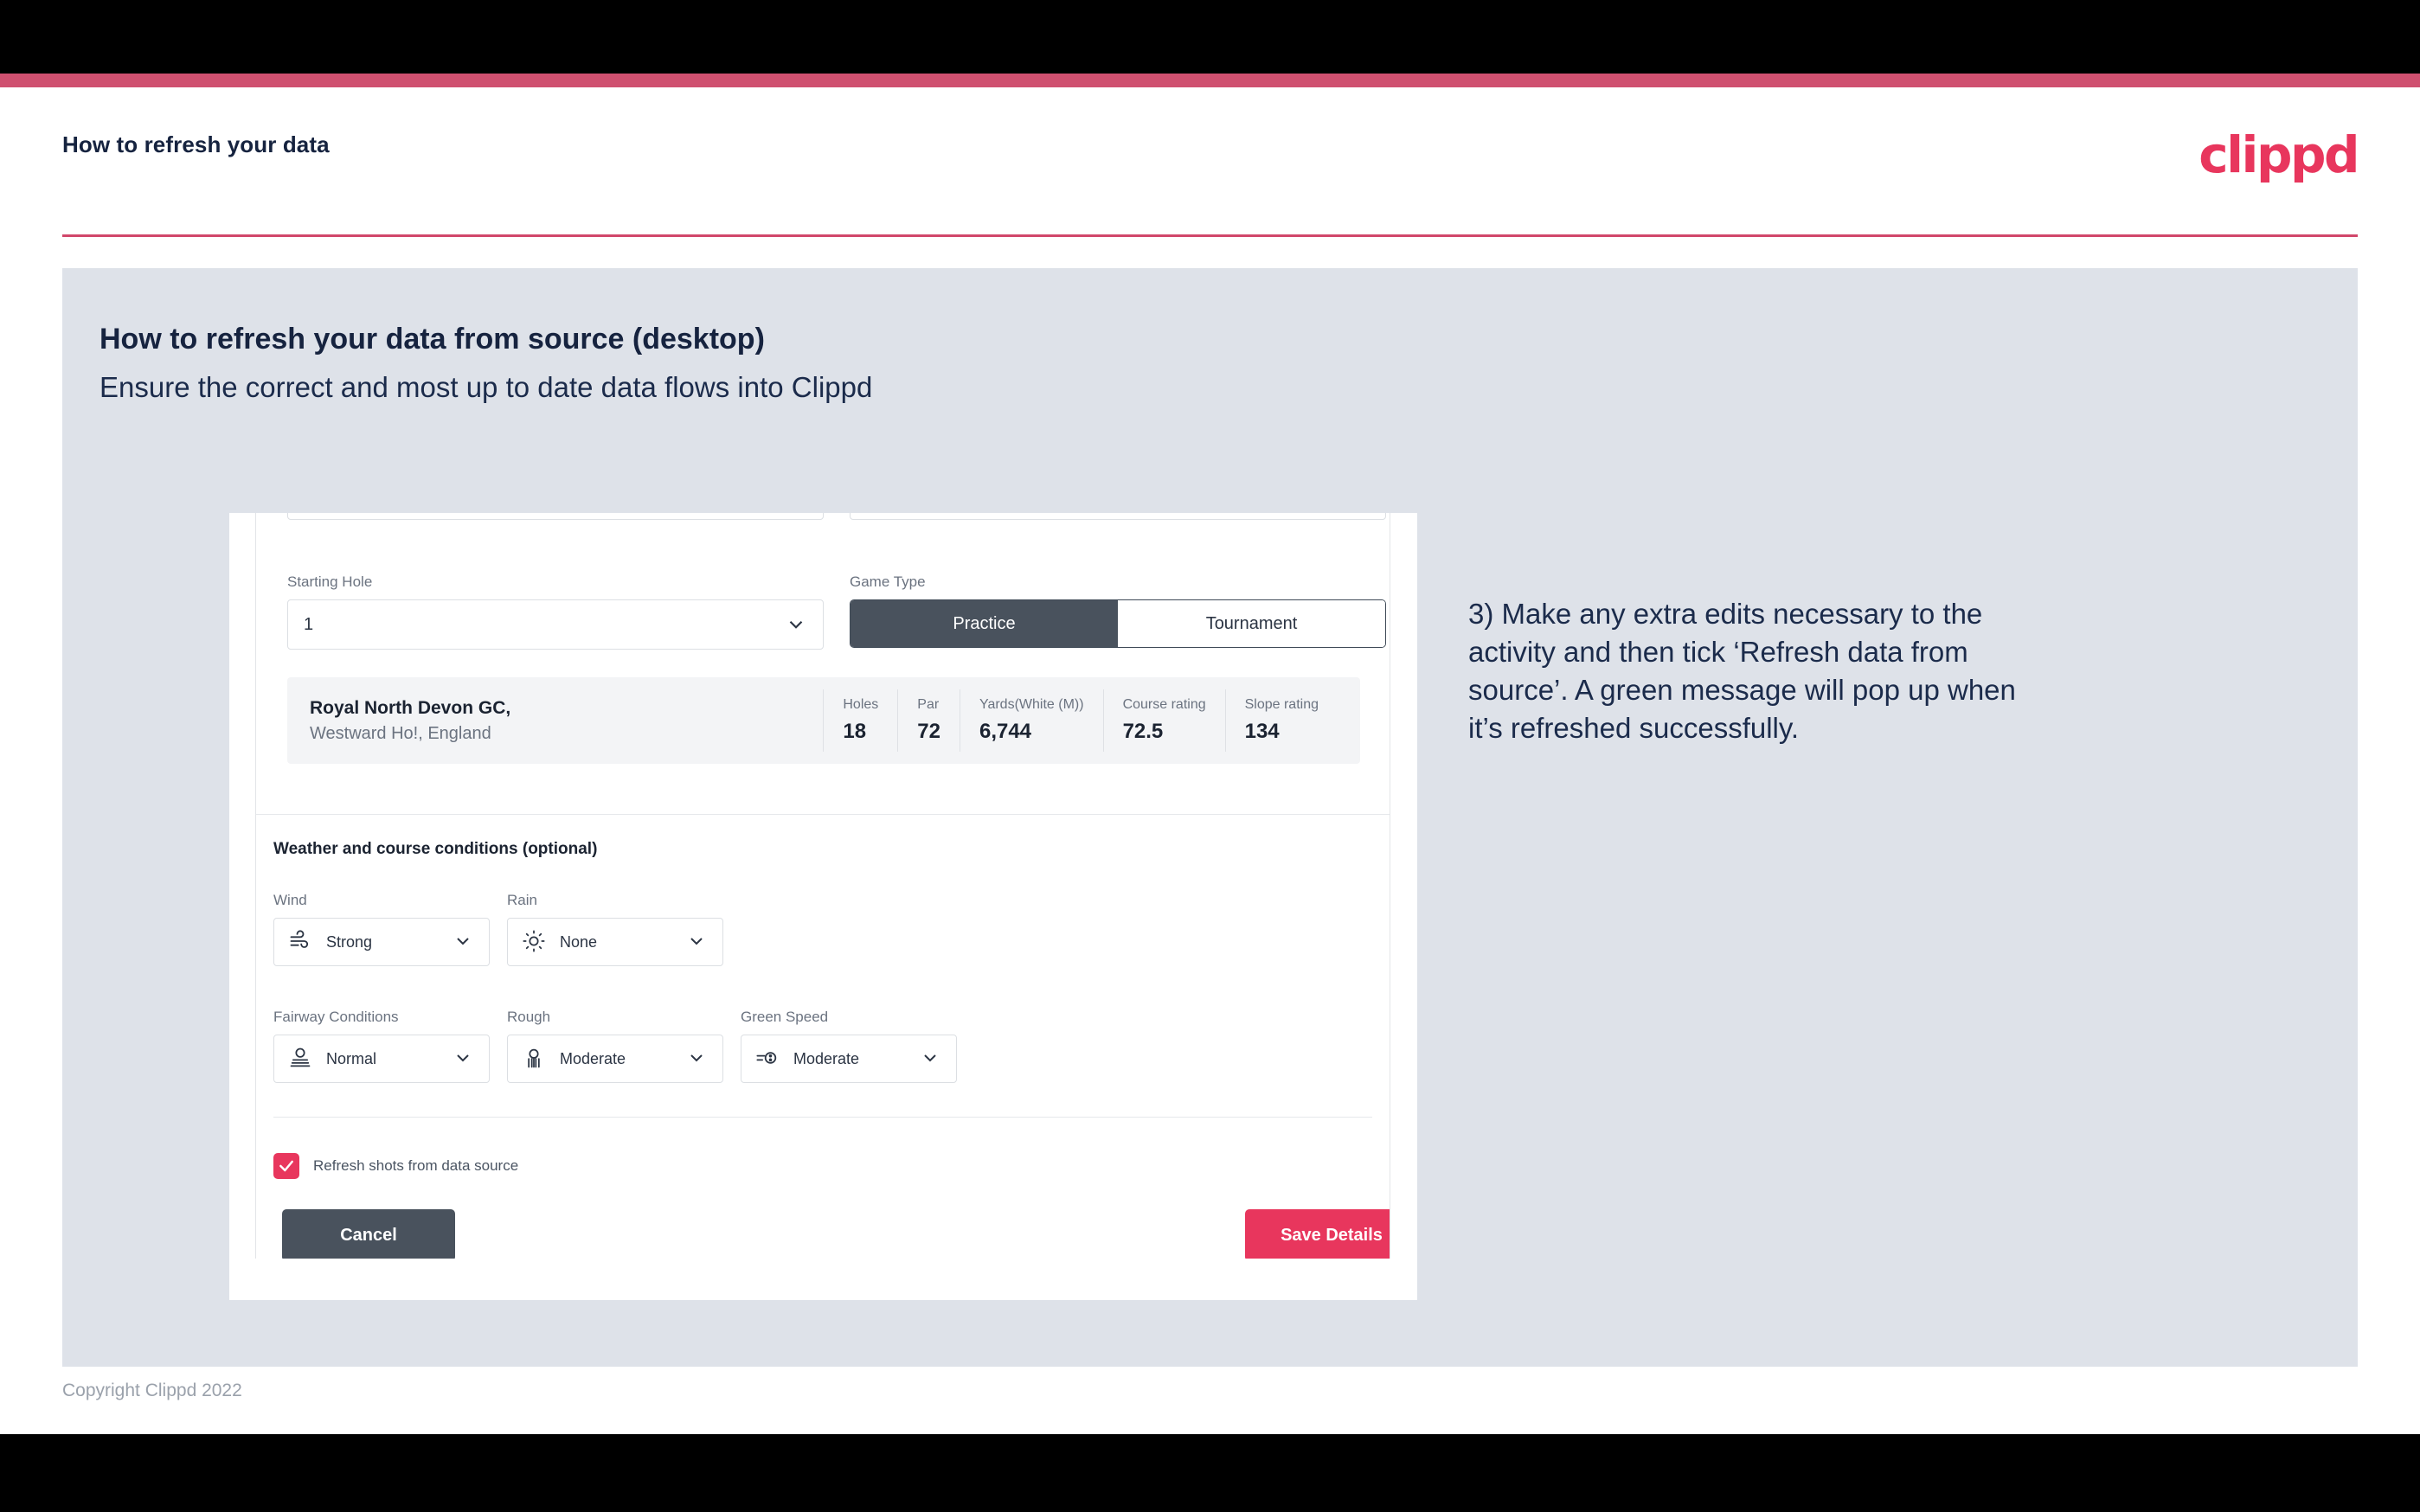  I want to click on course-stat-yards: Yards(White (M)) 6,744, so click(1031, 720).